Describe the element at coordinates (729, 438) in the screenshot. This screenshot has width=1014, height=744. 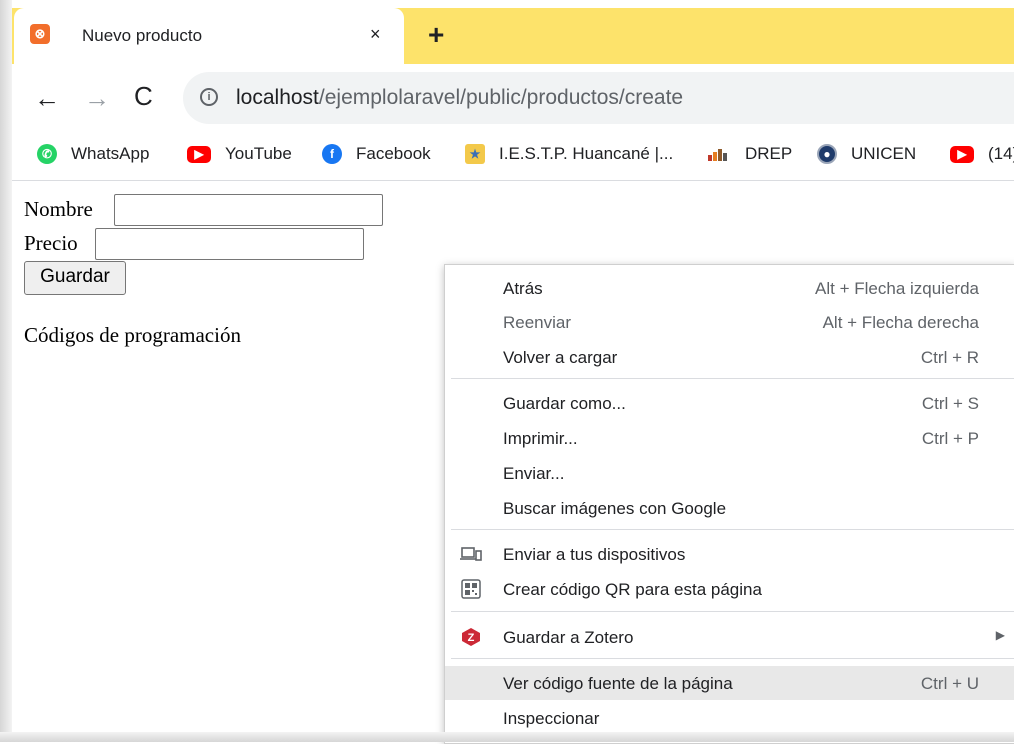
I see `menu-item-imprimir: Imprimir... Ctrl + P` at that location.